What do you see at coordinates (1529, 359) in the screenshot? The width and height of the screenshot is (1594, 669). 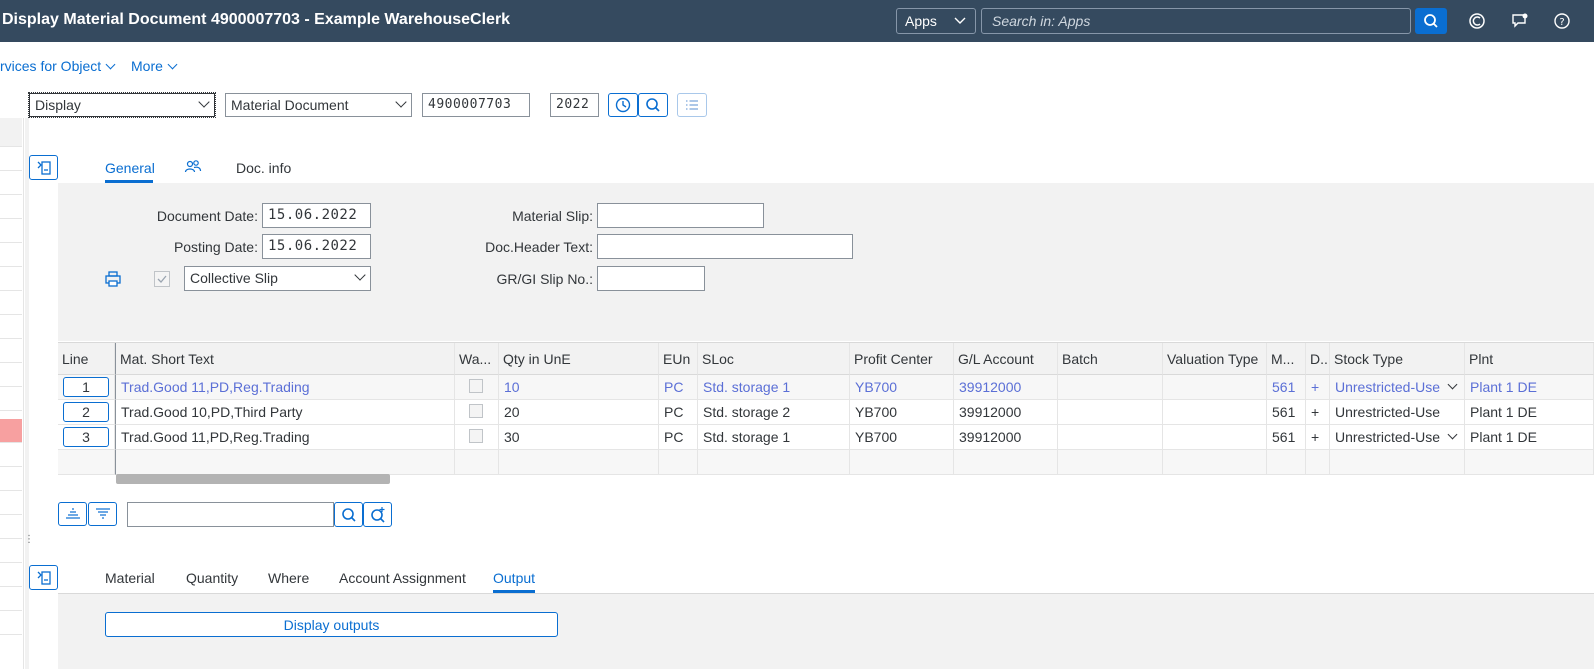 I see `column-header-plant: Plnt` at bounding box center [1529, 359].